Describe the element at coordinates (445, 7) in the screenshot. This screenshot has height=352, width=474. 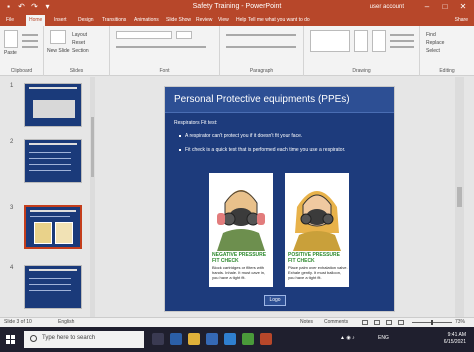
I see `maximize-button: □` at that location.